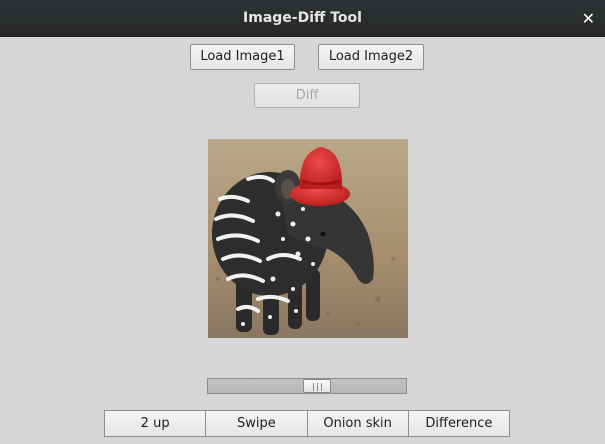 This screenshot has height=444, width=605. I want to click on tapir-photo, so click(308, 238).